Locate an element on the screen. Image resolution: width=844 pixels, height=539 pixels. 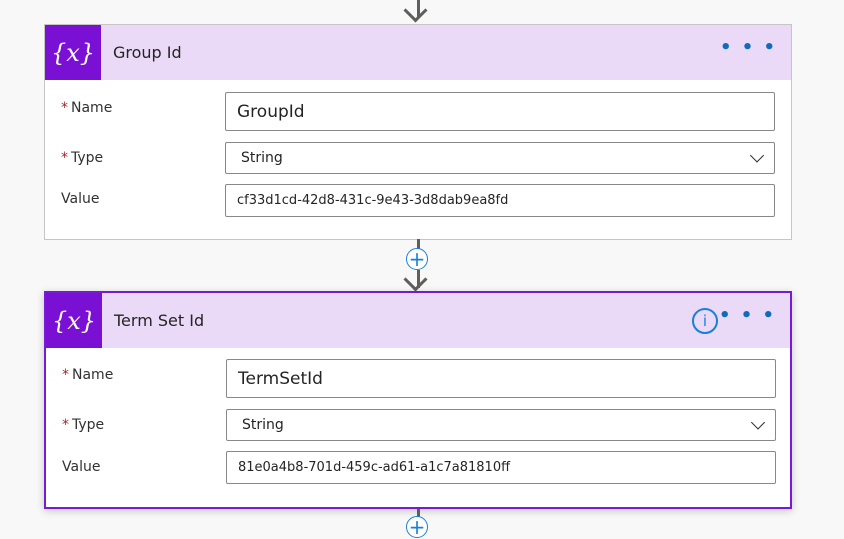
card-header: {x} Term Set Id i • • • is located at coordinates (418, 320).